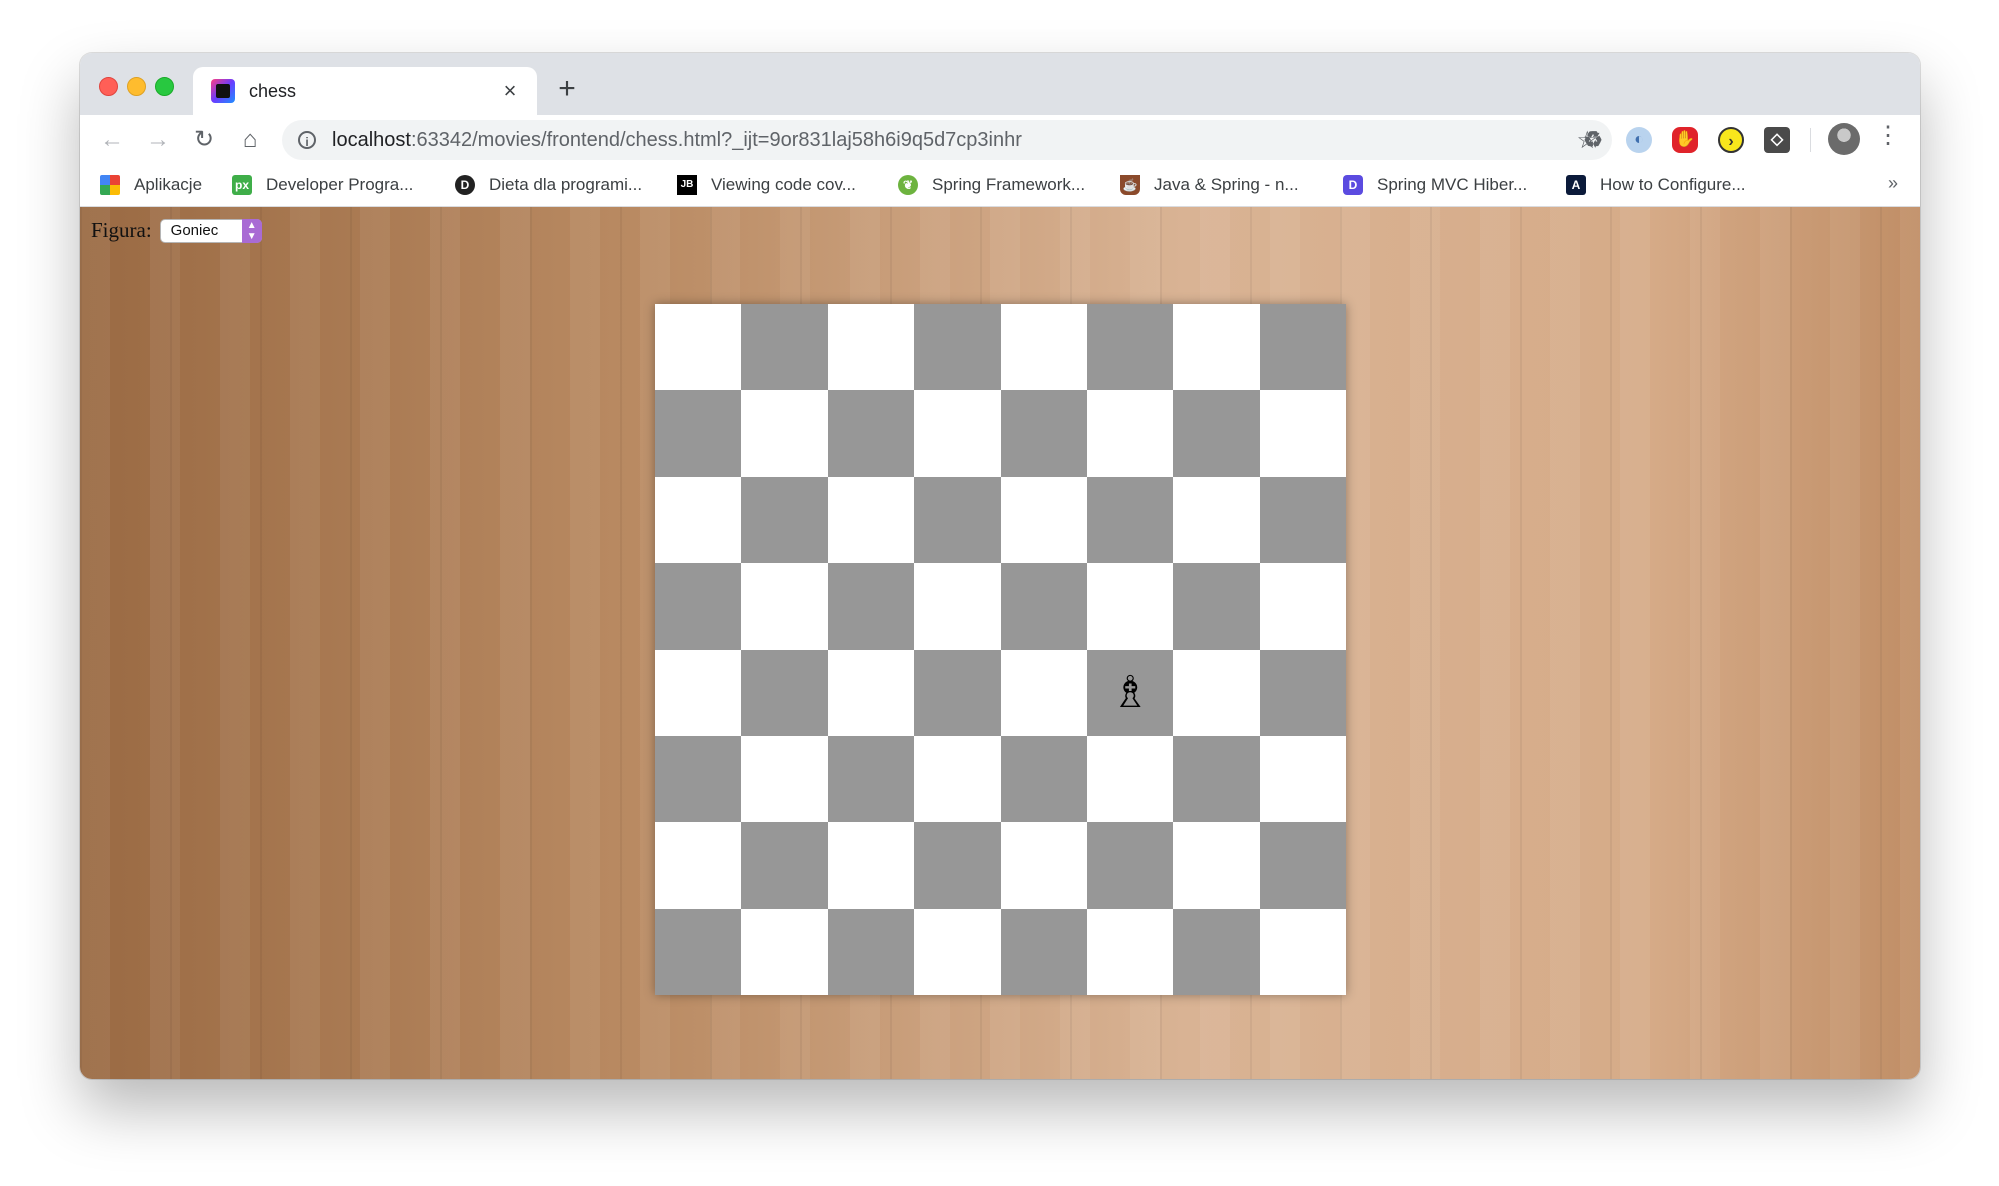  What do you see at coordinates (108, 86) in the screenshot?
I see `close-window-button` at bounding box center [108, 86].